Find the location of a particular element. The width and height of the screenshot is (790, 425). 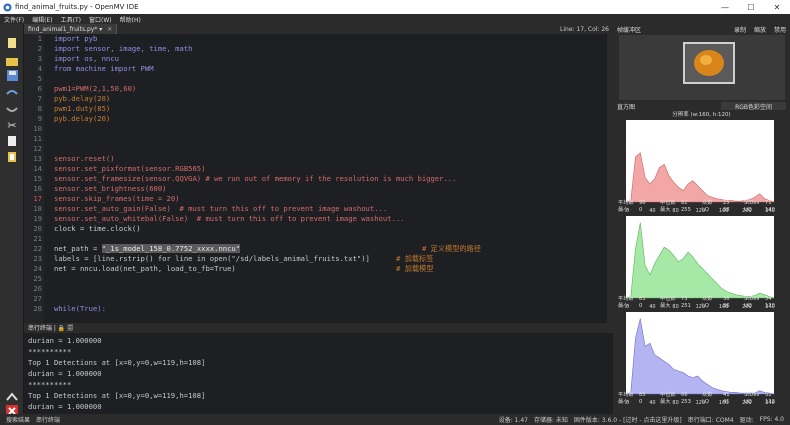

stats-cell: 82 is located at coordinates (684, 203).